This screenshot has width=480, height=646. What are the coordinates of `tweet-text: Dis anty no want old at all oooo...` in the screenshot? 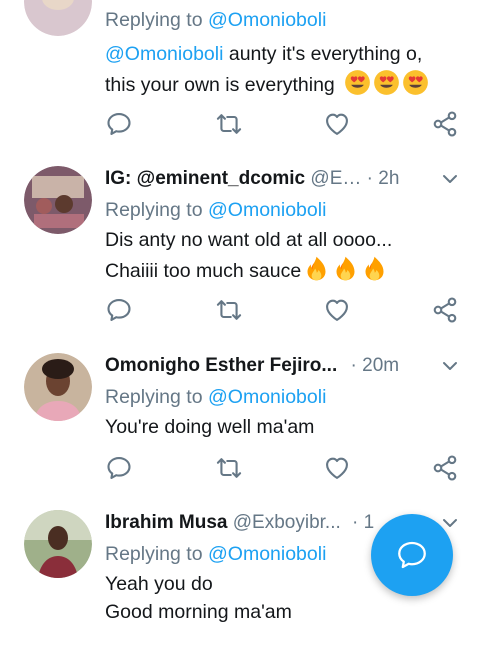 It's located at (249, 240).